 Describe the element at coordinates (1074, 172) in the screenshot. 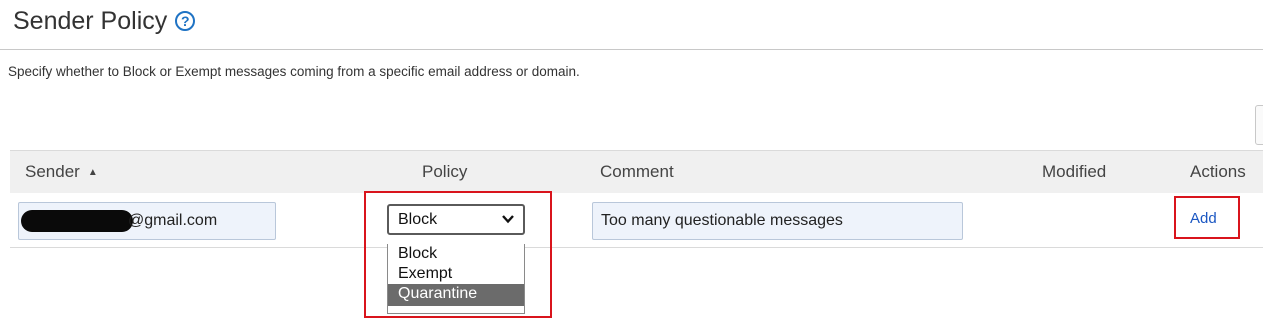

I see `column-header-modified: Modified` at that location.